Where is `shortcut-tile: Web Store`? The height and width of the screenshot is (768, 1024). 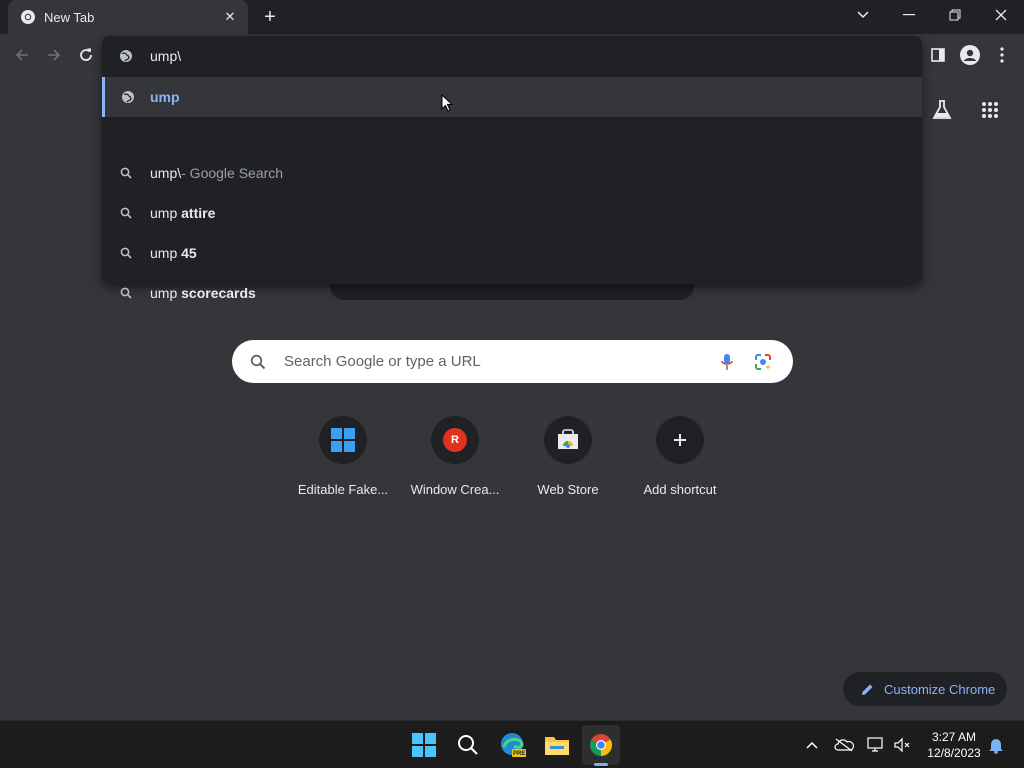 shortcut-tile: Web Store is located at coordinates (568, 466).